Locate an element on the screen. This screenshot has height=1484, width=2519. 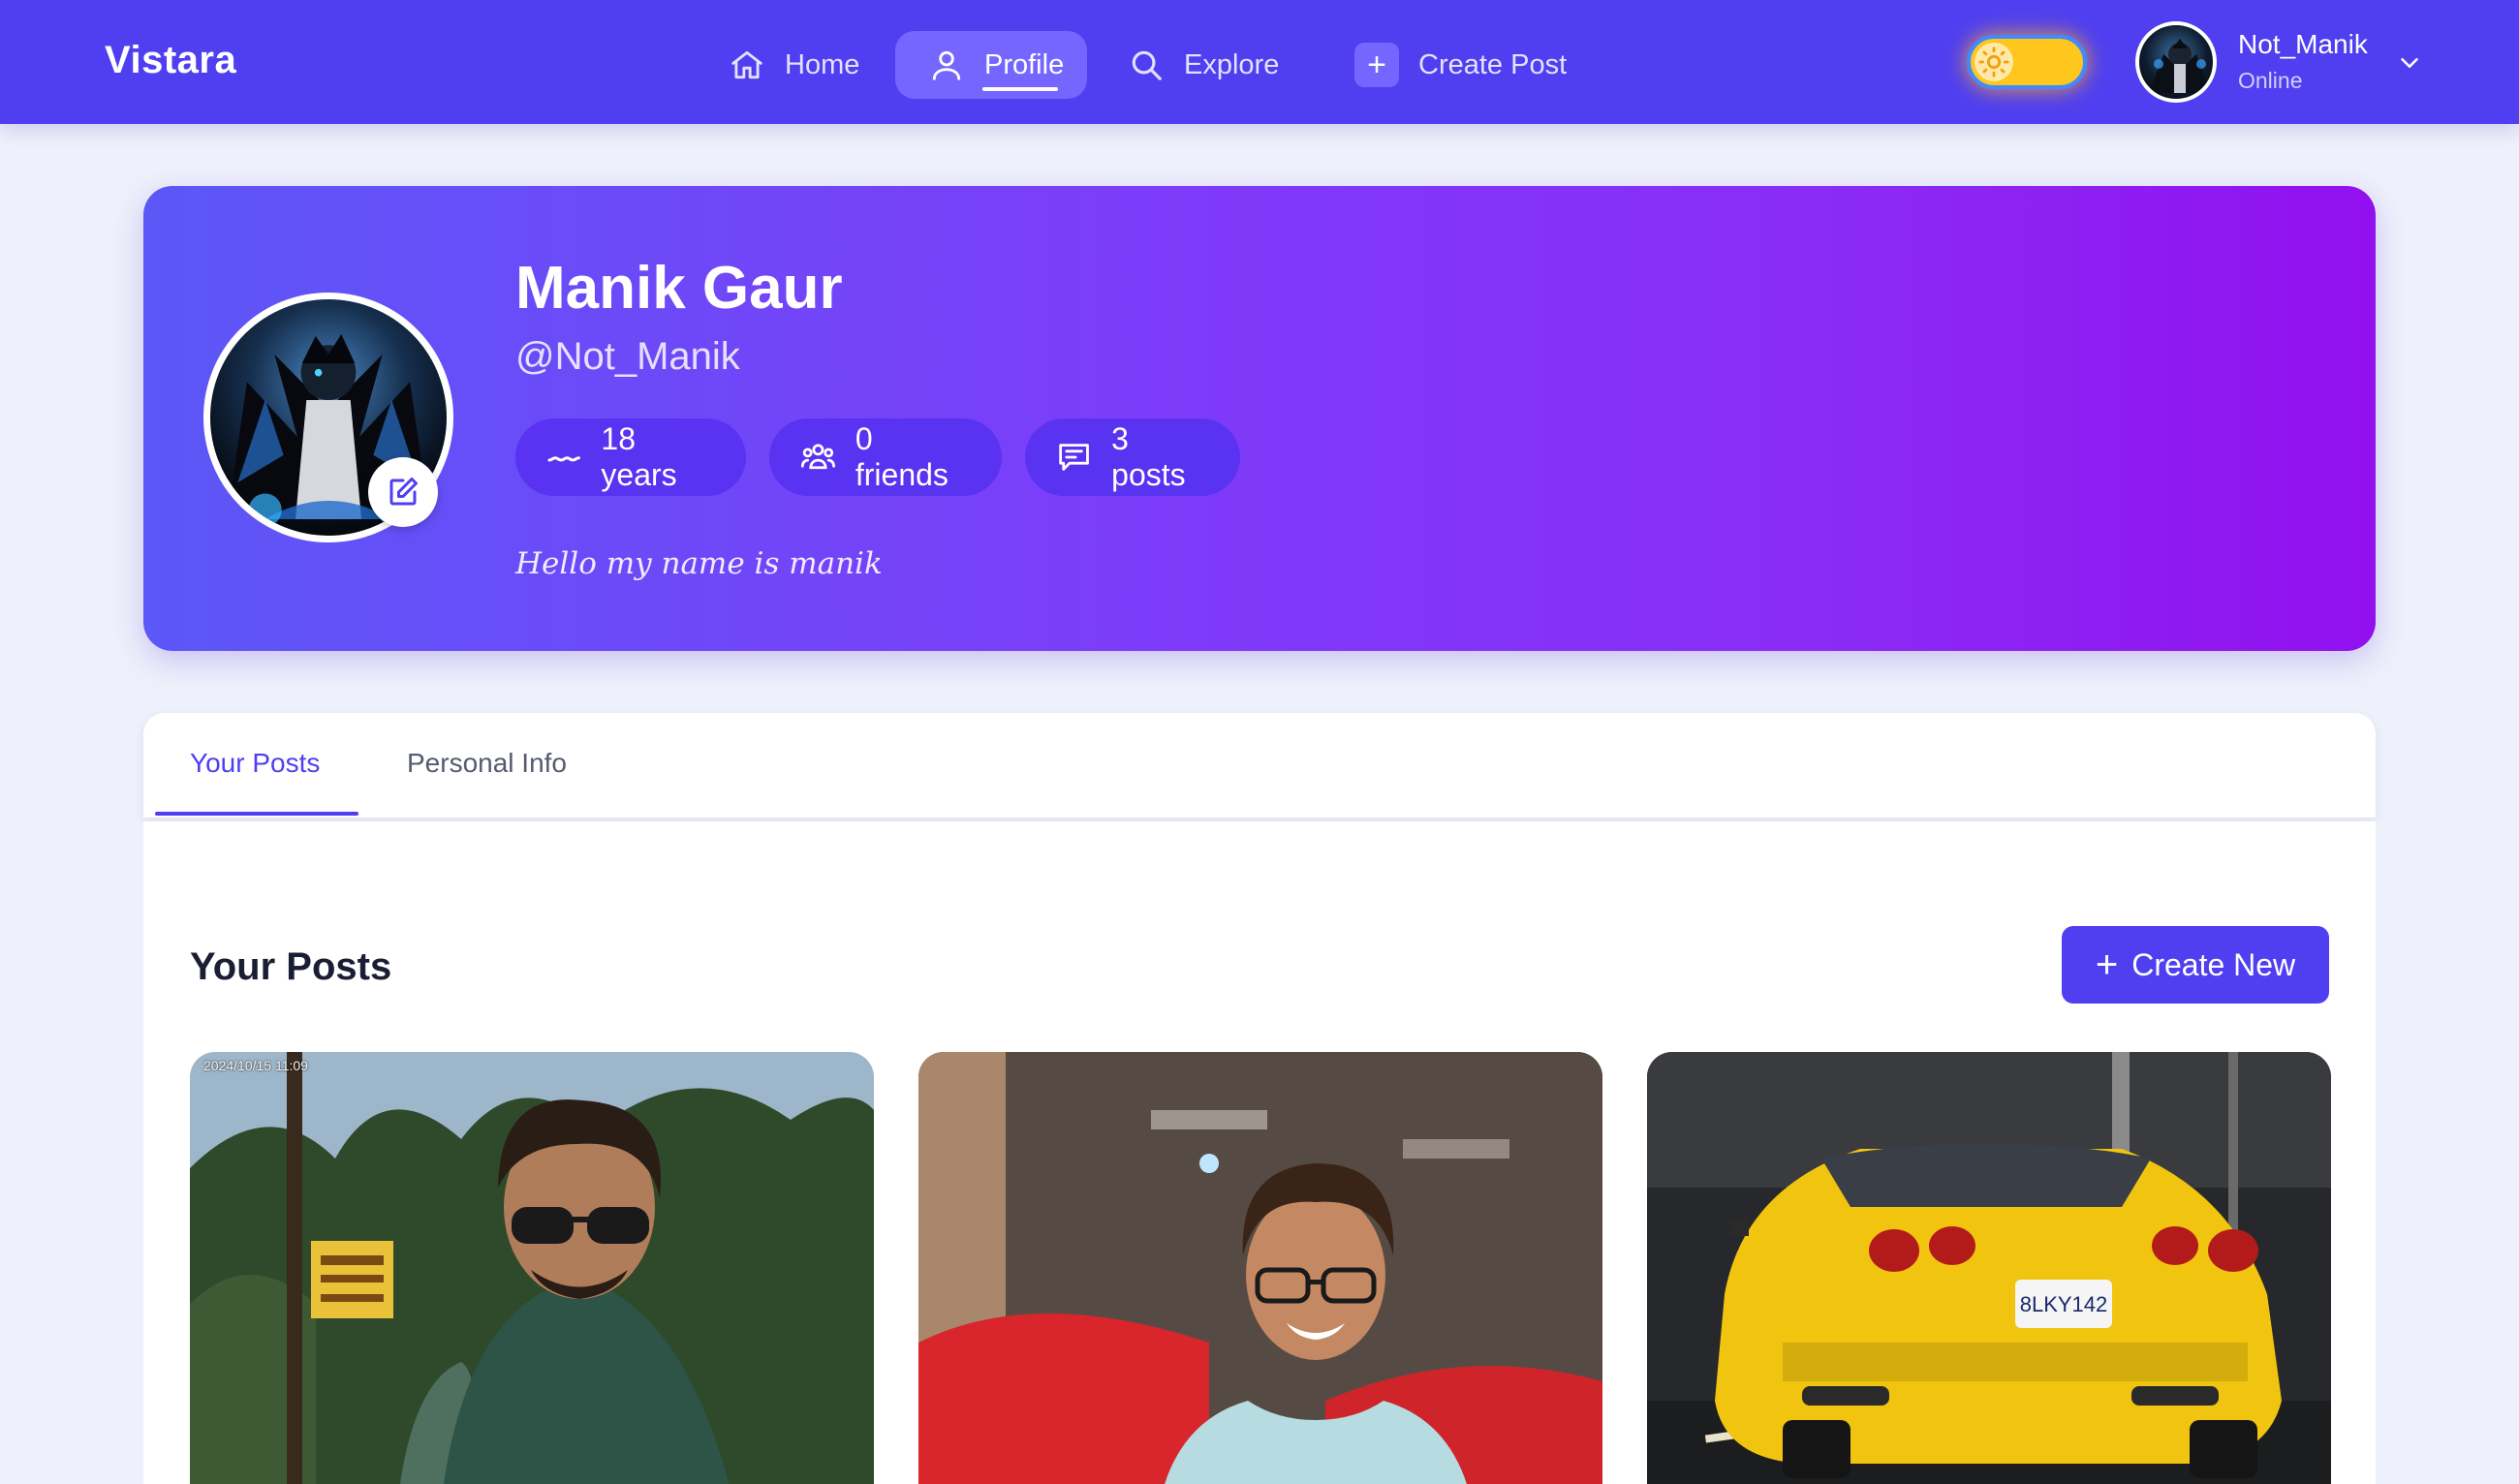
post-card: 2024/10/15 11:09 is located at coordinates (532, 1268).